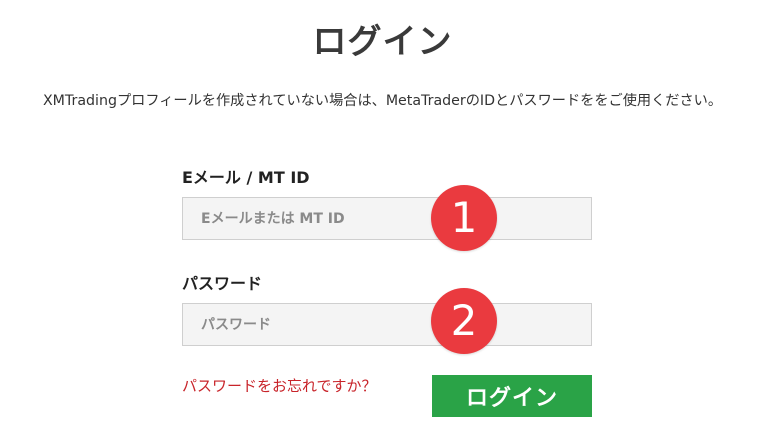 Image resolution: width=765 pixels, height=442 pixels. Describe the element at coordinates (246, 177) in the screenshot. I see `email-field-label: Eメール / MT ID` at that location.